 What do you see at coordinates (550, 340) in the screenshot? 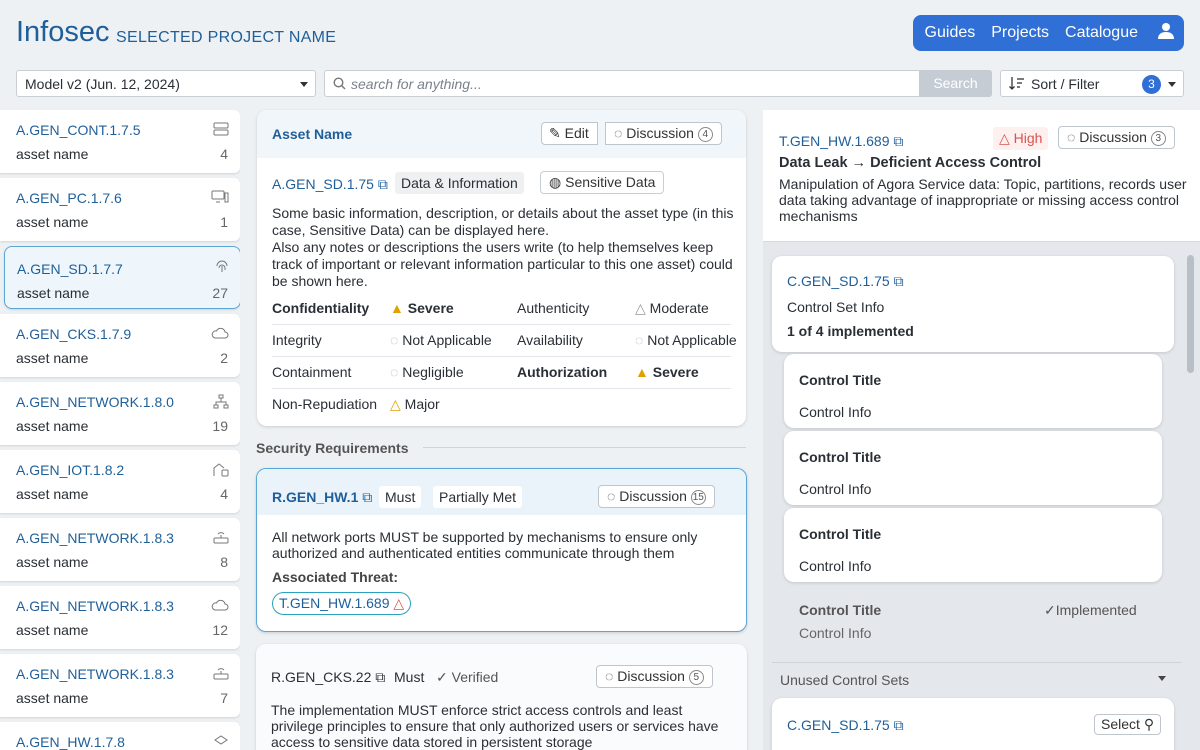
I see `rating-label: Availability` at bounding box center [550, 340].